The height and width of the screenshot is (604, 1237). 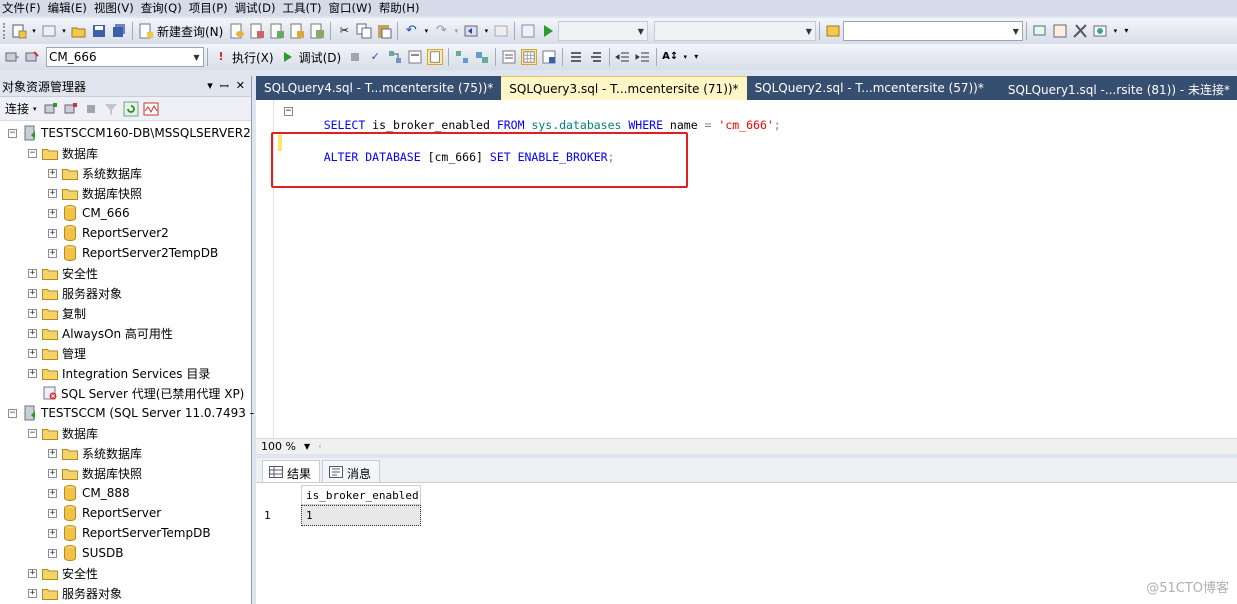 I want to click on tree-node-database-node: + CM_888, so click(x=89, y=493).